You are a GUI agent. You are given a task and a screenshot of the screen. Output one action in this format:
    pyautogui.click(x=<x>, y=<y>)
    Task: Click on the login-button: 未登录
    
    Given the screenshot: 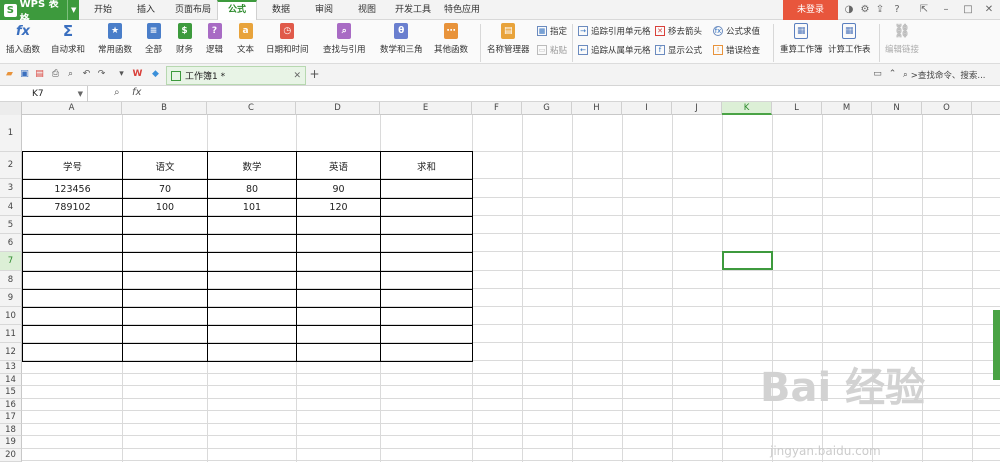 What is the action you would take?
    pyautogui.click(x=810, y=10)
    